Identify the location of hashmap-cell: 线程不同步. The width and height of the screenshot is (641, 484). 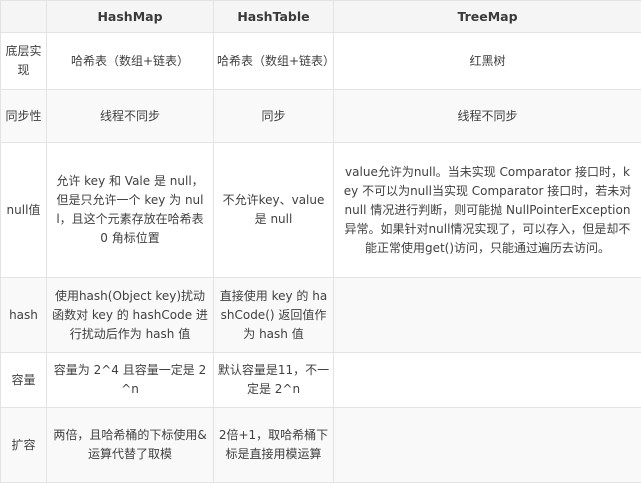
(130, 116).